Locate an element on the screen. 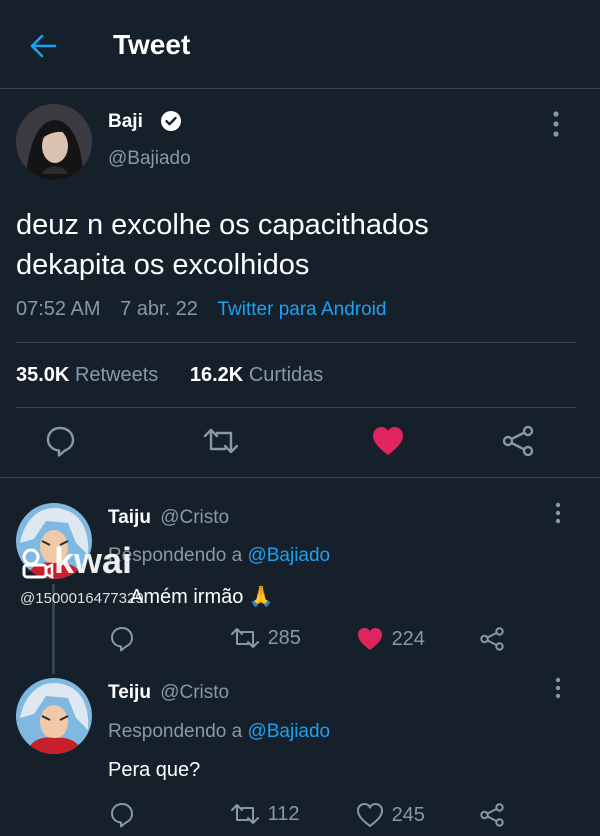 The height and width of the screenshot is (836, 600). like-action: 224 is located at coordinates (390, 639).